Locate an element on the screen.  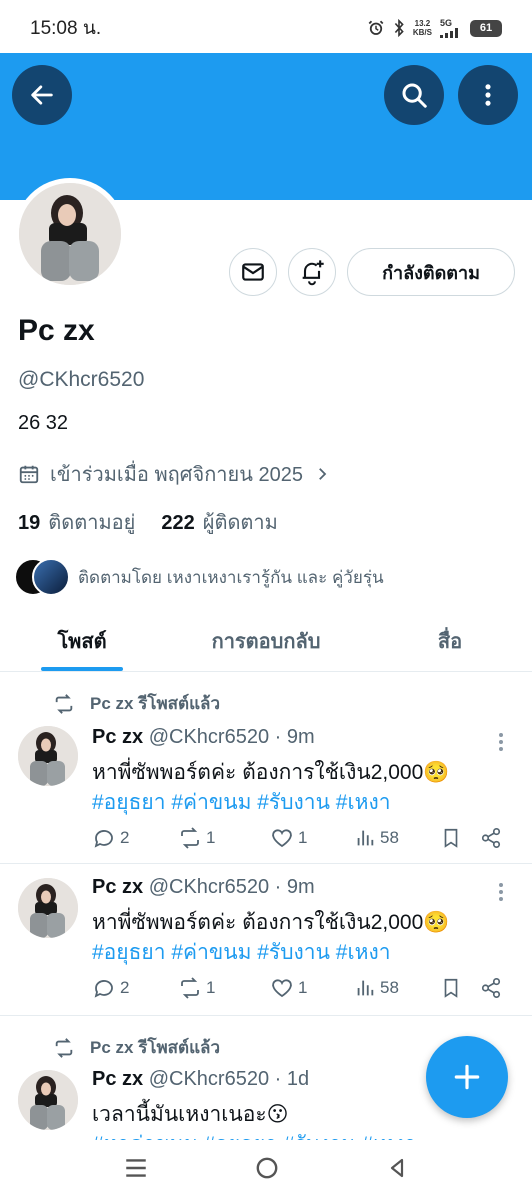
search-icon is located at coordinates (414, 95).